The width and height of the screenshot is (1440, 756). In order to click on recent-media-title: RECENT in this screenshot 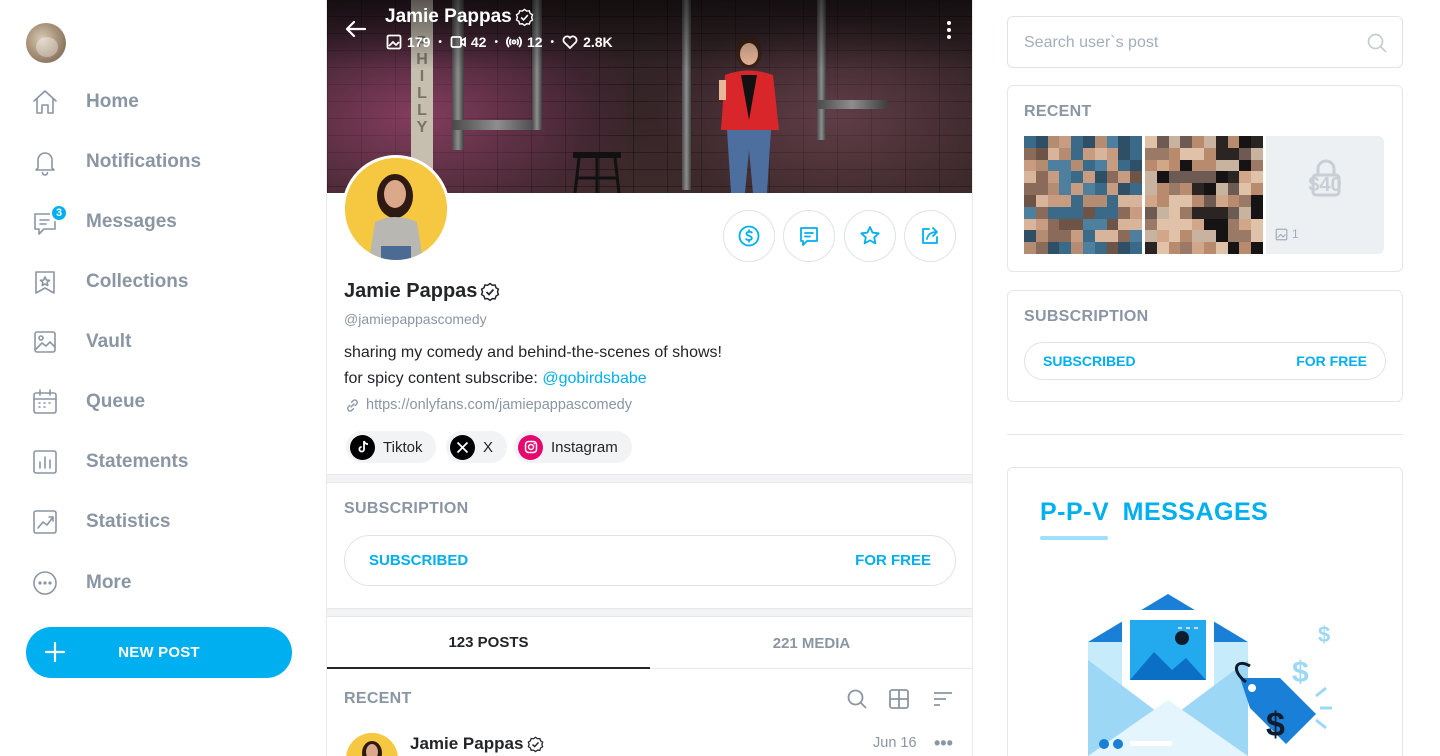, I will do `click(1058, 111)`.